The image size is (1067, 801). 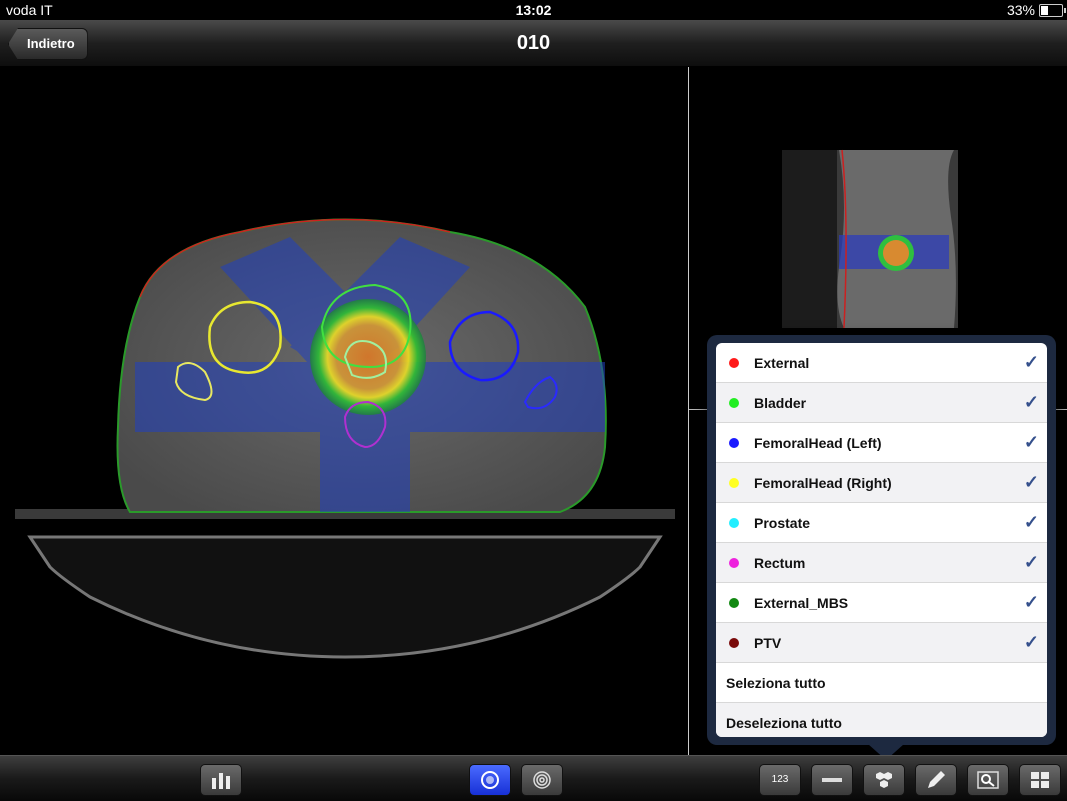 What do you see at coordinates (784, 723) in the screenshot?
I see `deselect-all-label: Deseleziona tutto` at bounding box center [784, 723].